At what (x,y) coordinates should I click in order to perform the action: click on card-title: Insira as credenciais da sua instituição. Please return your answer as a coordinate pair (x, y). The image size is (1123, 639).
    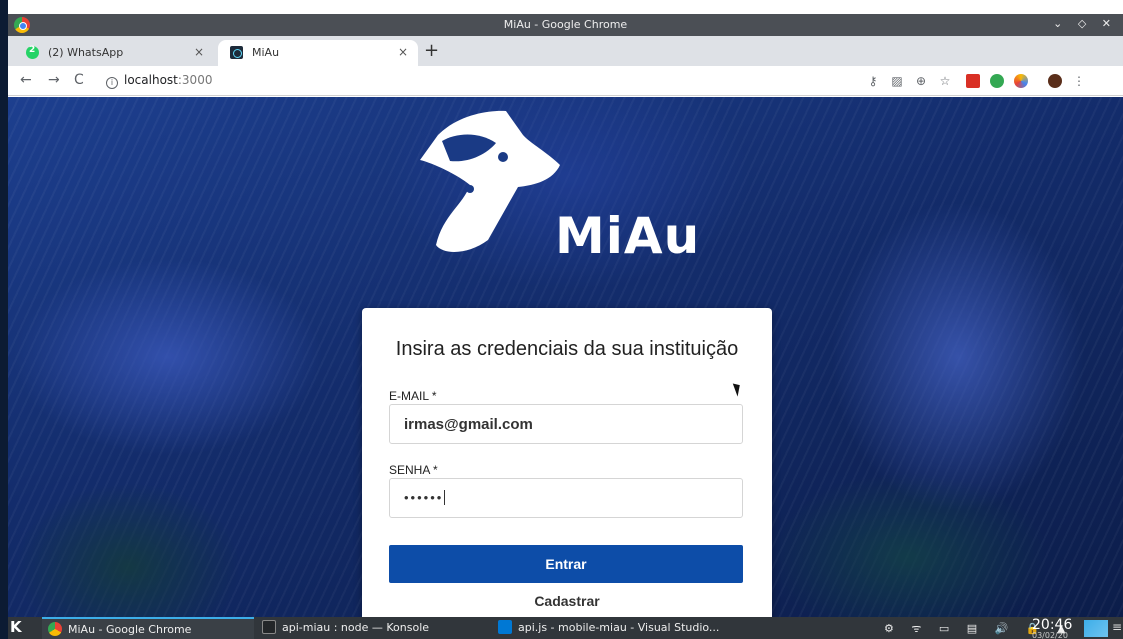
    Looking at the image, I should click on (567, 349).